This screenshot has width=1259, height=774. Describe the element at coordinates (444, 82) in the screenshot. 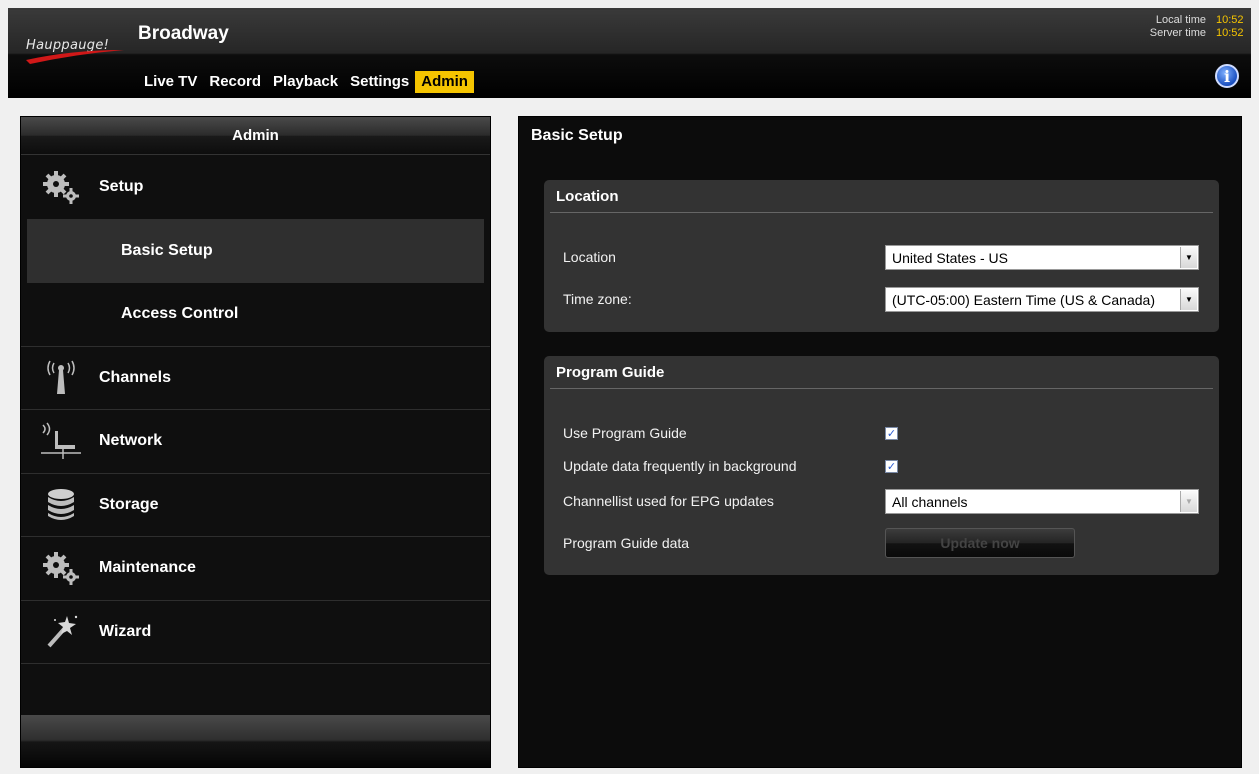

I see `nav-admin: Admin` at that location.